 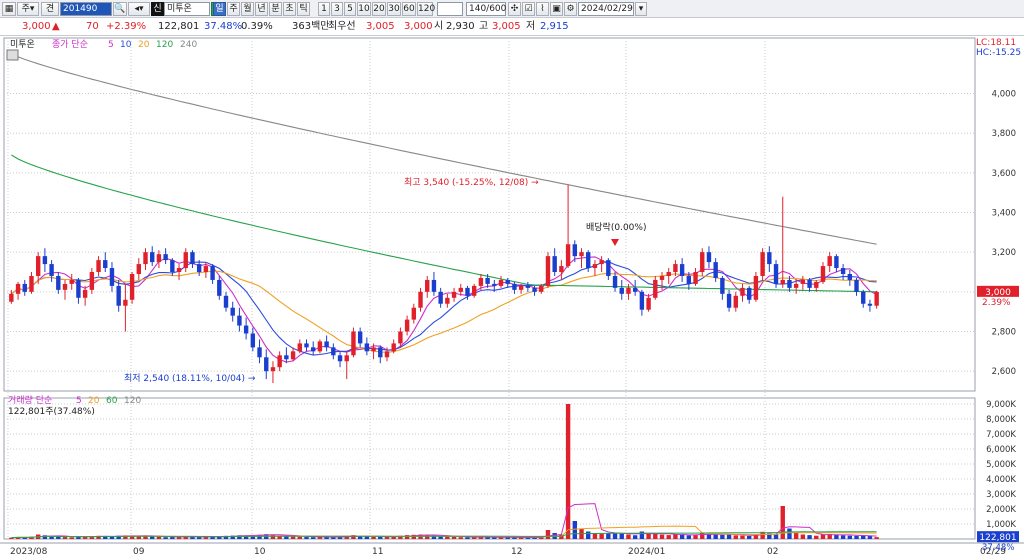 I want to click on open-label: 시, so click(x=439, y=26).